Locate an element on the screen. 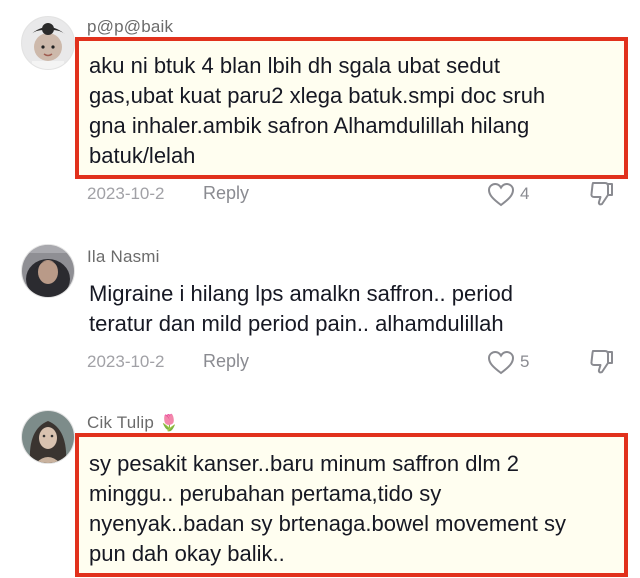 The width and height of the screenshot is (640, 578). comment-meta: 2023-10-2 Reply 4 is located at coordinates (356, 195).